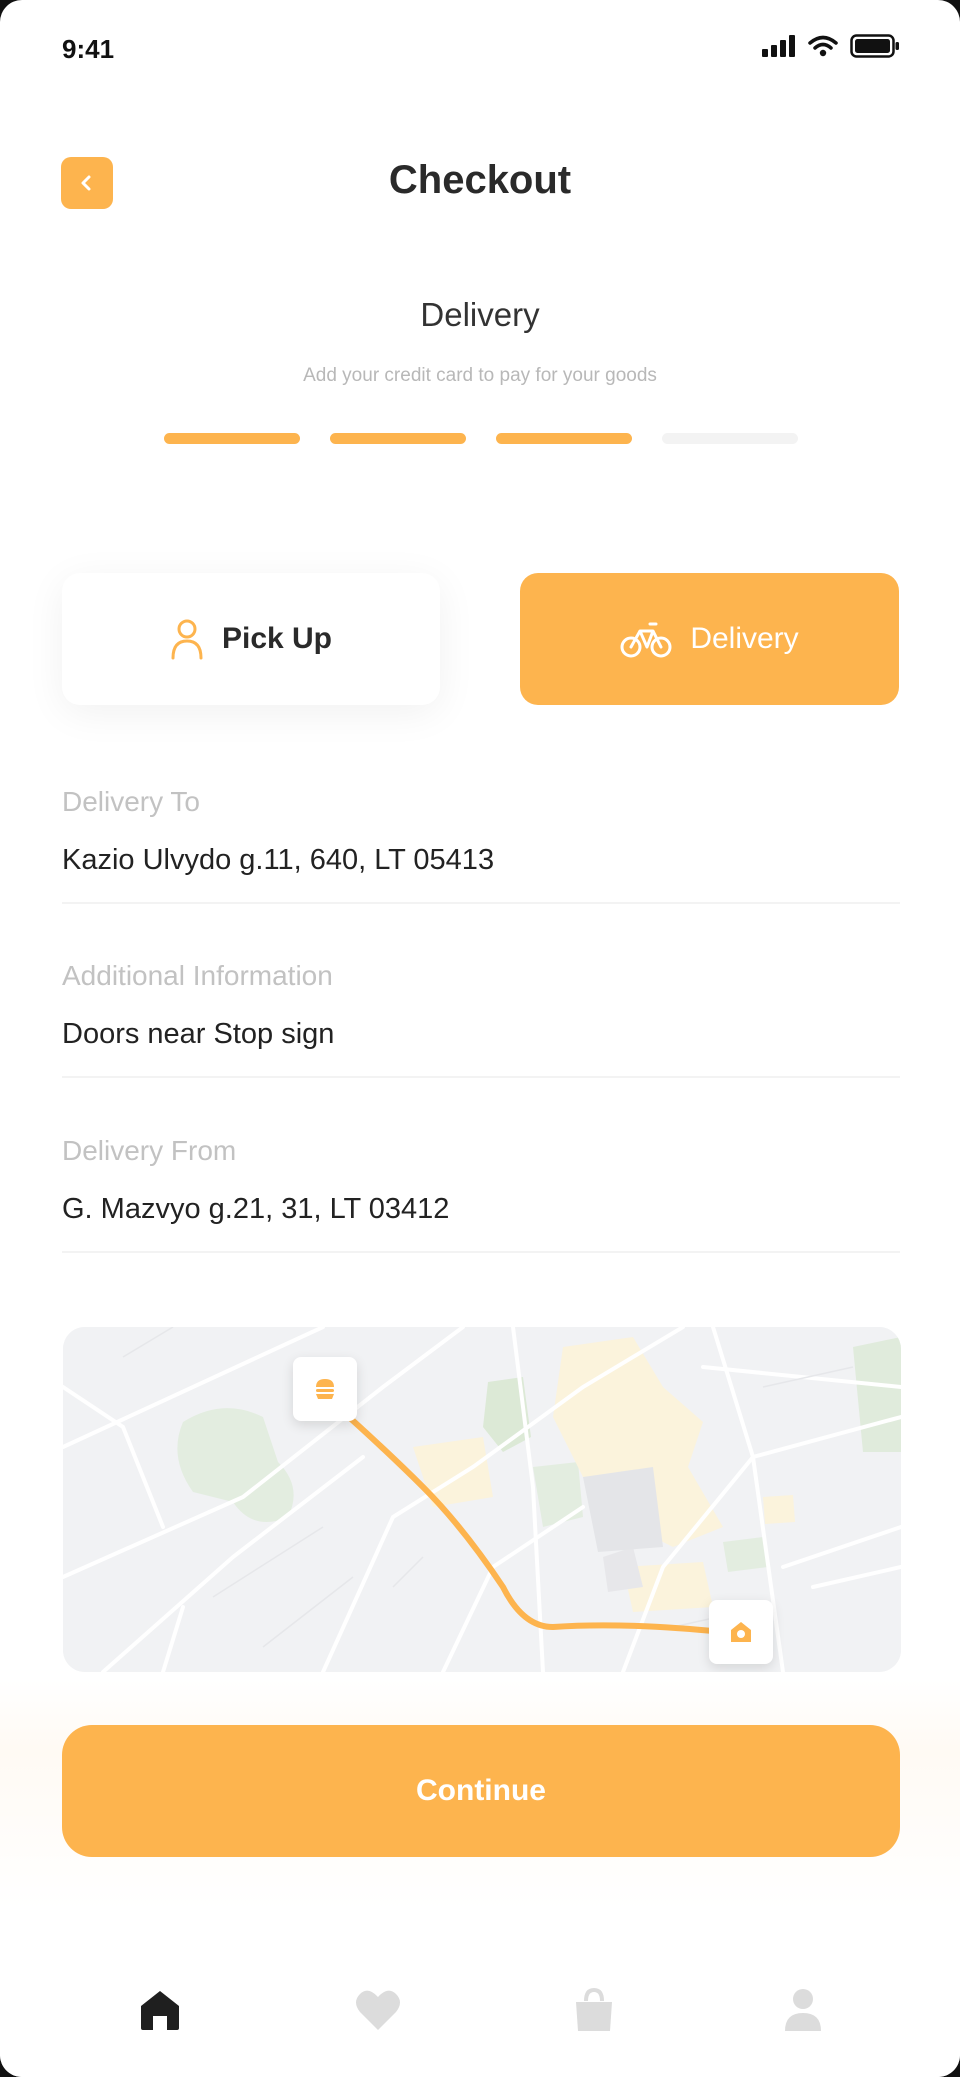 The height and width of the screenshot is (2077, 960). What do you see at coordinates (149, 1150) in the screenshot?
I see `field-label: Delivery From` at bounding box center [149, 1150].